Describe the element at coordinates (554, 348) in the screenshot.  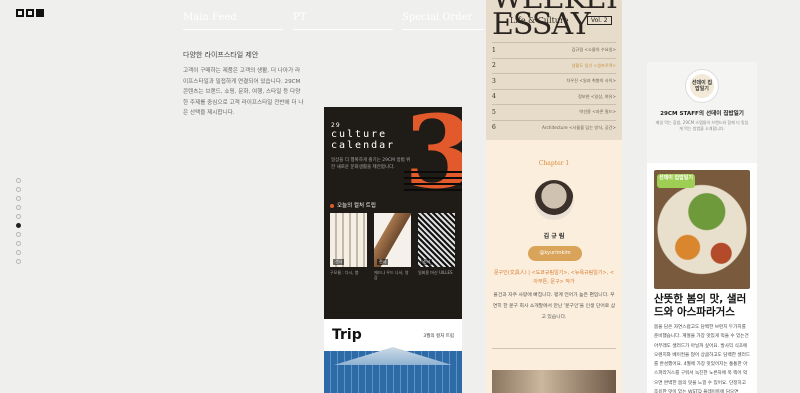
I see `divider` at that location.